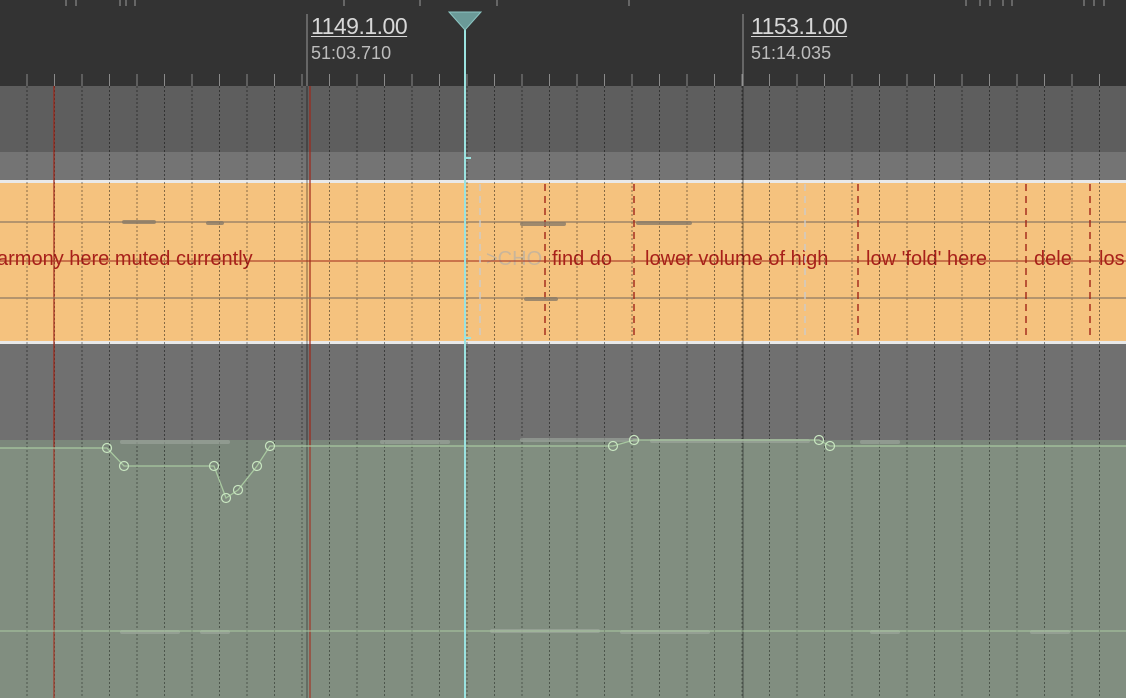 This screenshot has height=698, width=1126. I want to click on playhead-icon, so click(465, 21).